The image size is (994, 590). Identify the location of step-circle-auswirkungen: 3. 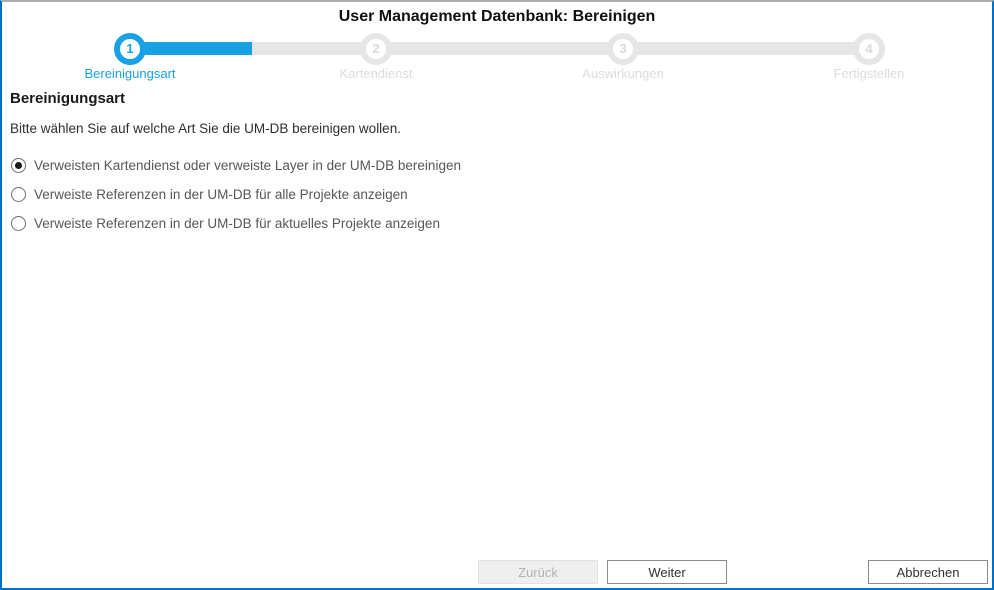
(623, 49).